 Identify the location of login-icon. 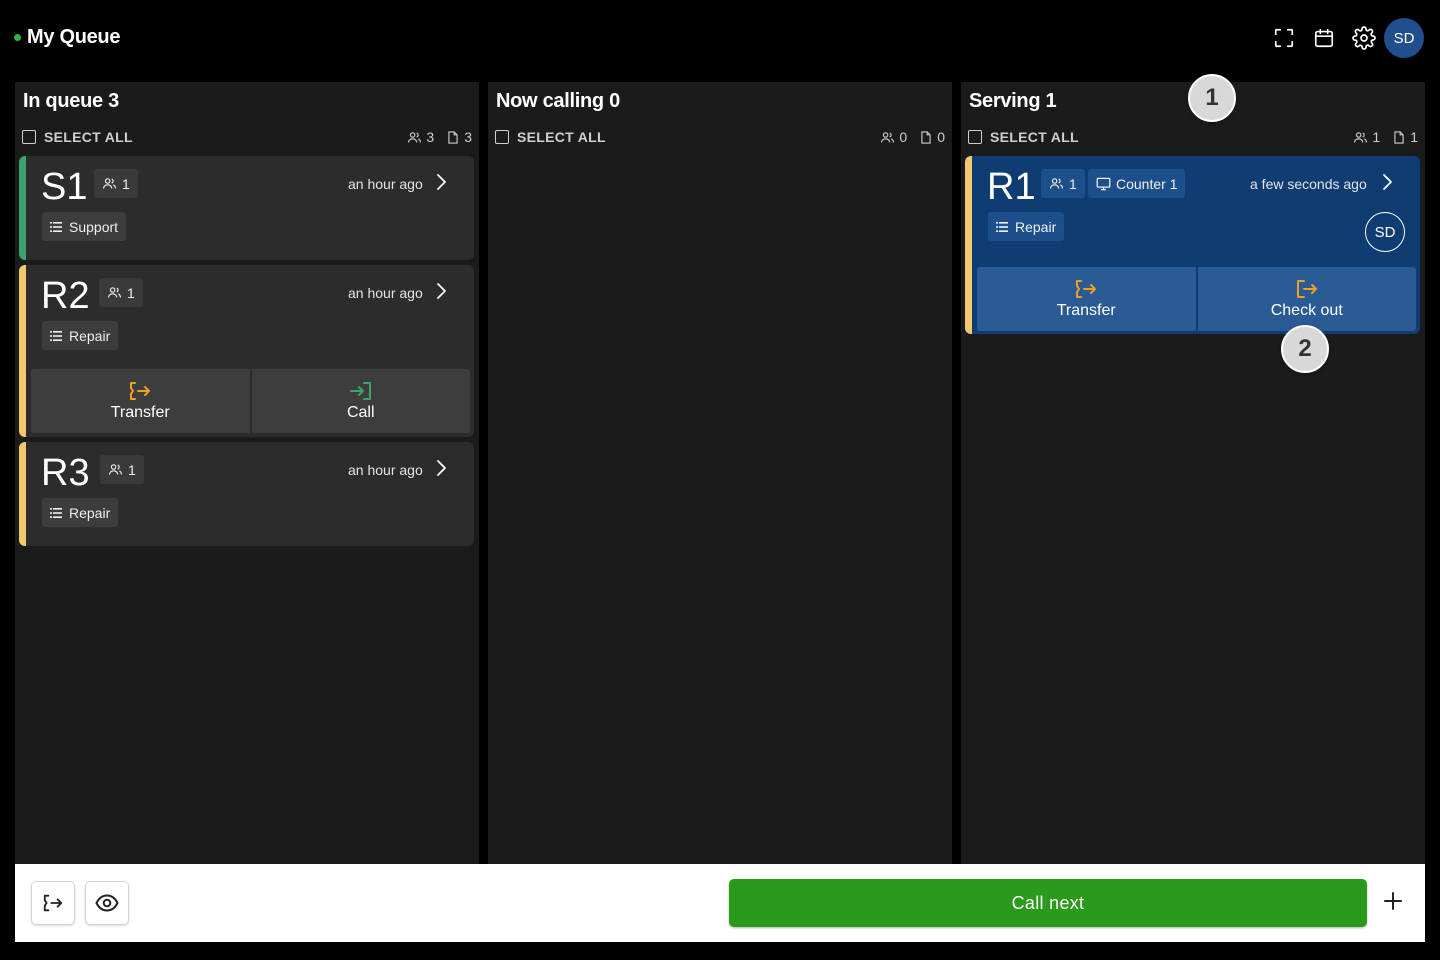
(360, 390).